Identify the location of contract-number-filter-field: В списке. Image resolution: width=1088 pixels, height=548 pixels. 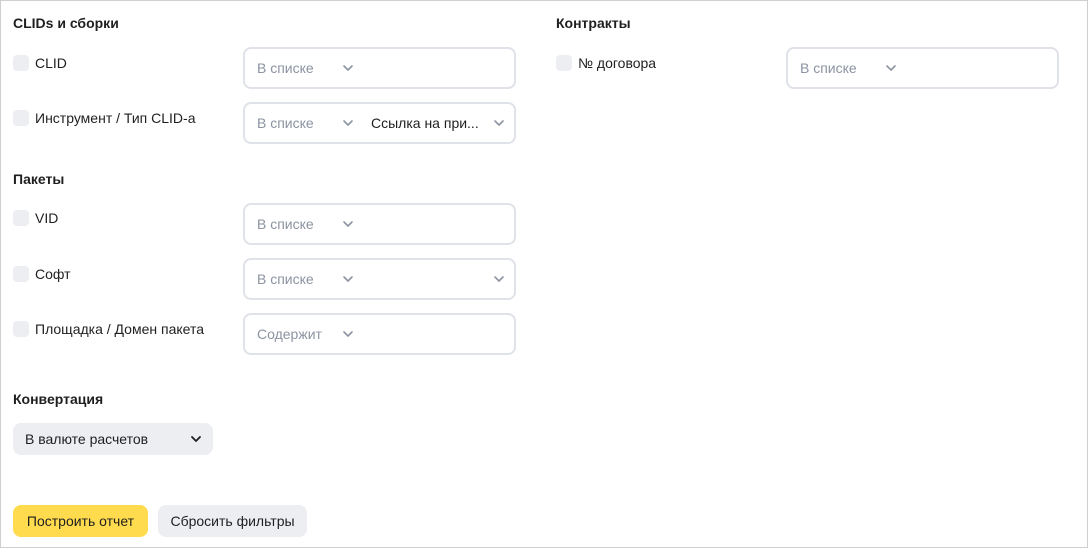
(922, 68).